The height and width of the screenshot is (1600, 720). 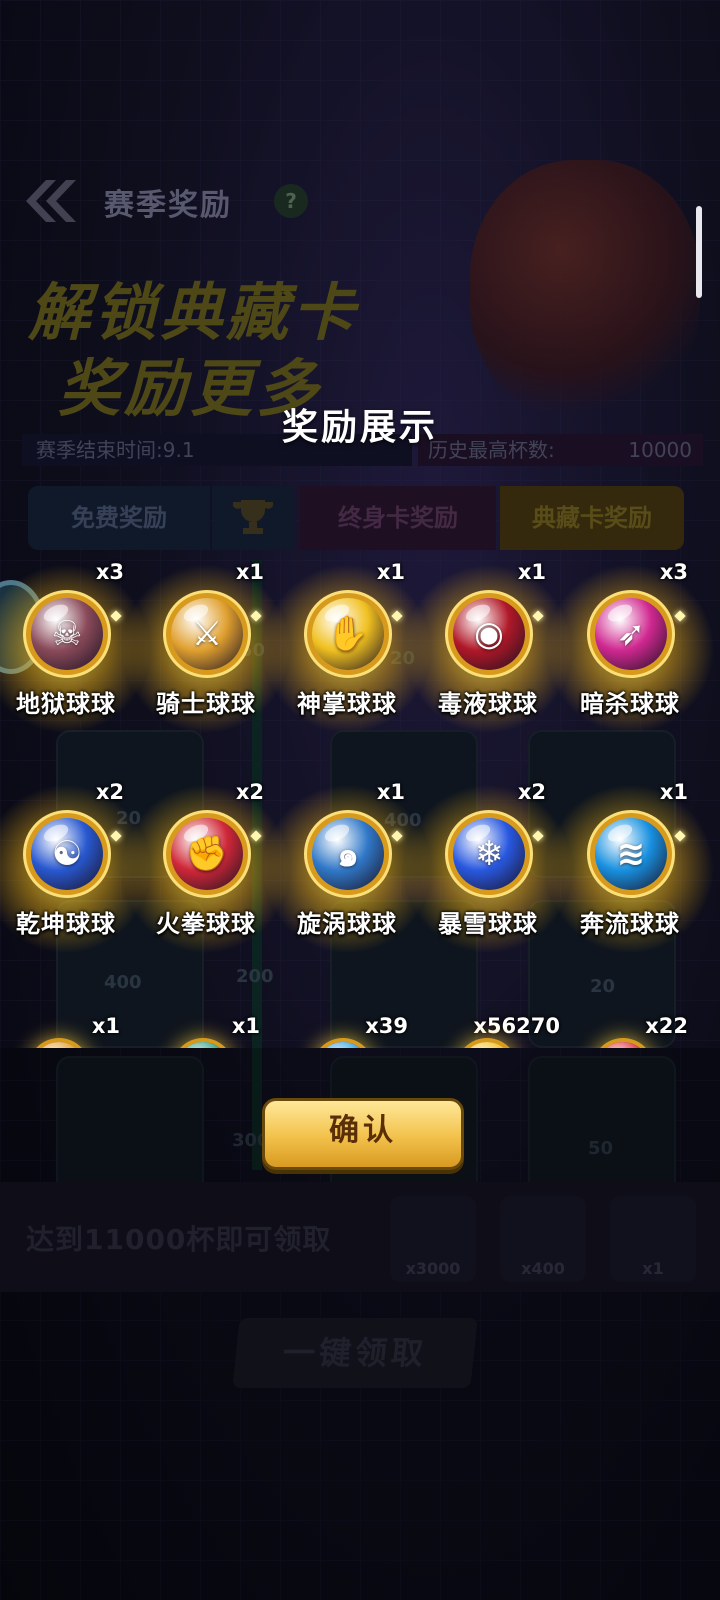 I want to click on modal-title: 奖励展示, so click(x=359, y=427).